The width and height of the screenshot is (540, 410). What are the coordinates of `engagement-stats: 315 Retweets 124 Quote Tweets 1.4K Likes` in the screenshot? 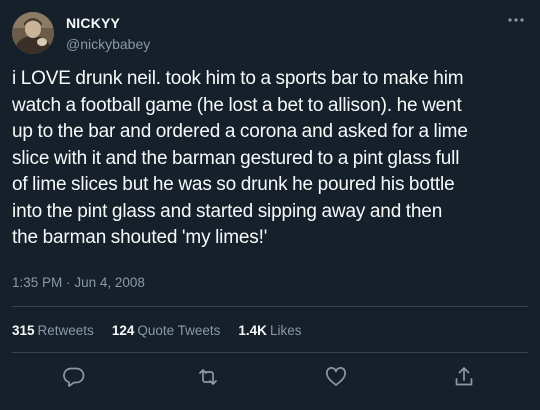 It's located at (165, 331).